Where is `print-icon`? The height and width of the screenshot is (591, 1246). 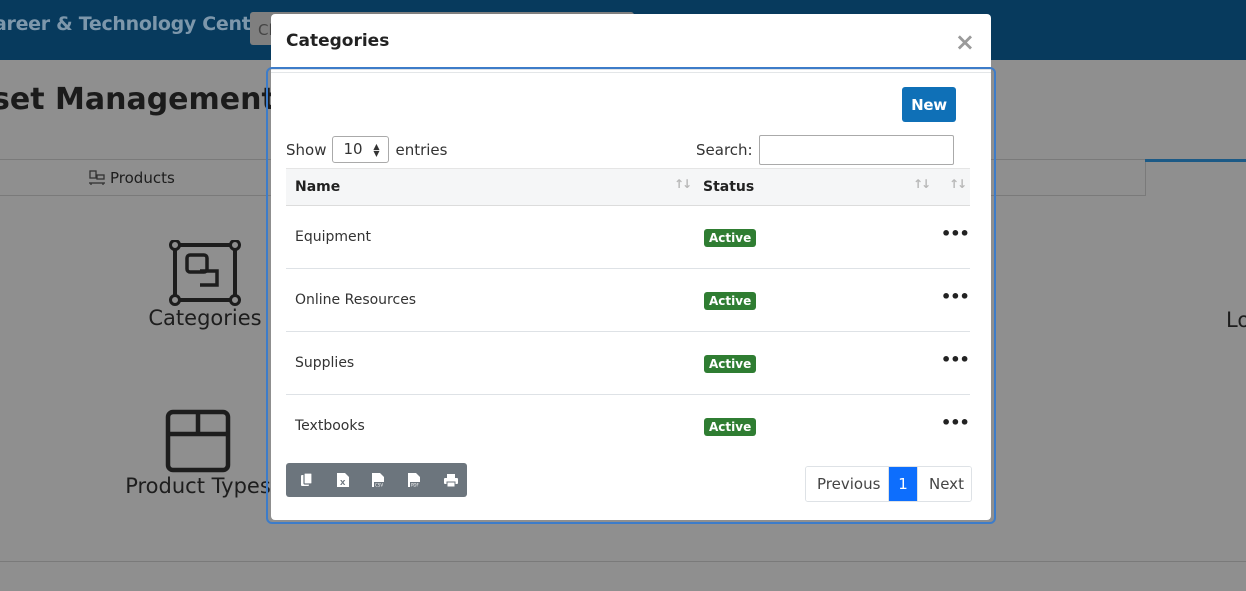
print-icon is located at coordinates (451, 480).